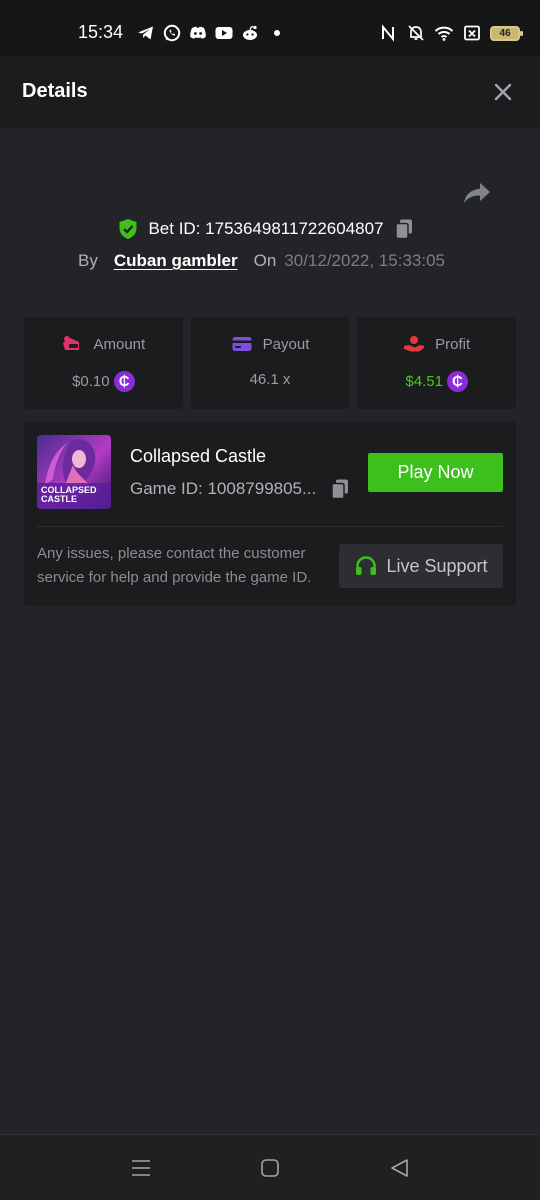  What do you see at coordinates (59, 499) in the screenshot?
I see `game-thumb-title-2: CASTLE` at bounding box center [59, 499].